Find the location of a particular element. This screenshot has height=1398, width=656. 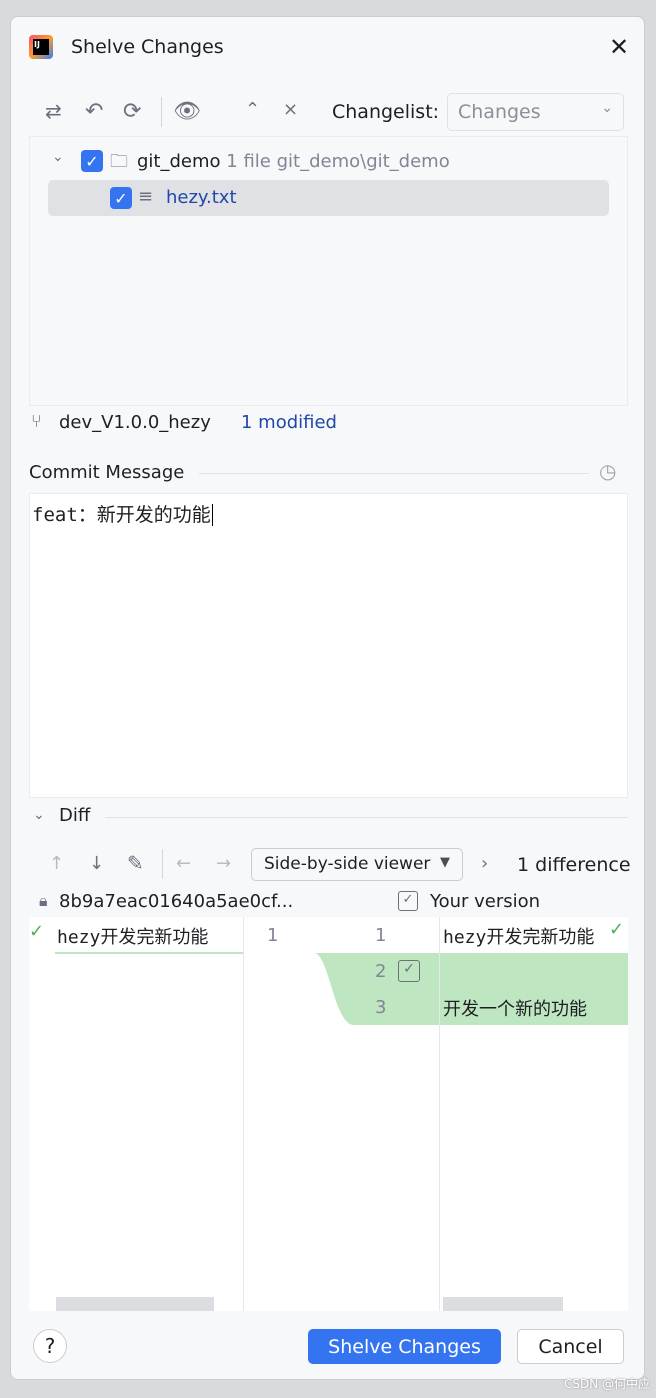

arrow-left-icon: ← is located at coordinates (183, 863).